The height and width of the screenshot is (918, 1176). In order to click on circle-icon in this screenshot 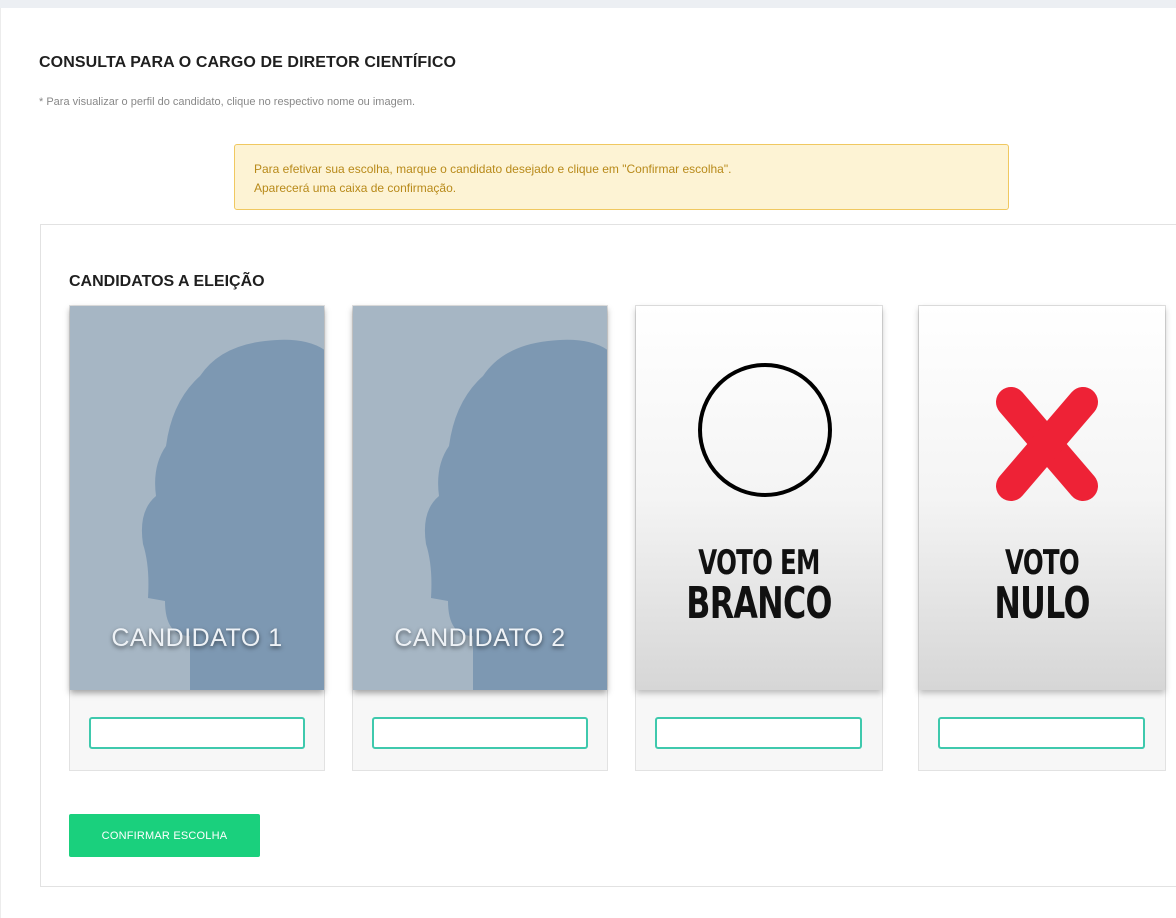, I will do `click(765, 430)`.